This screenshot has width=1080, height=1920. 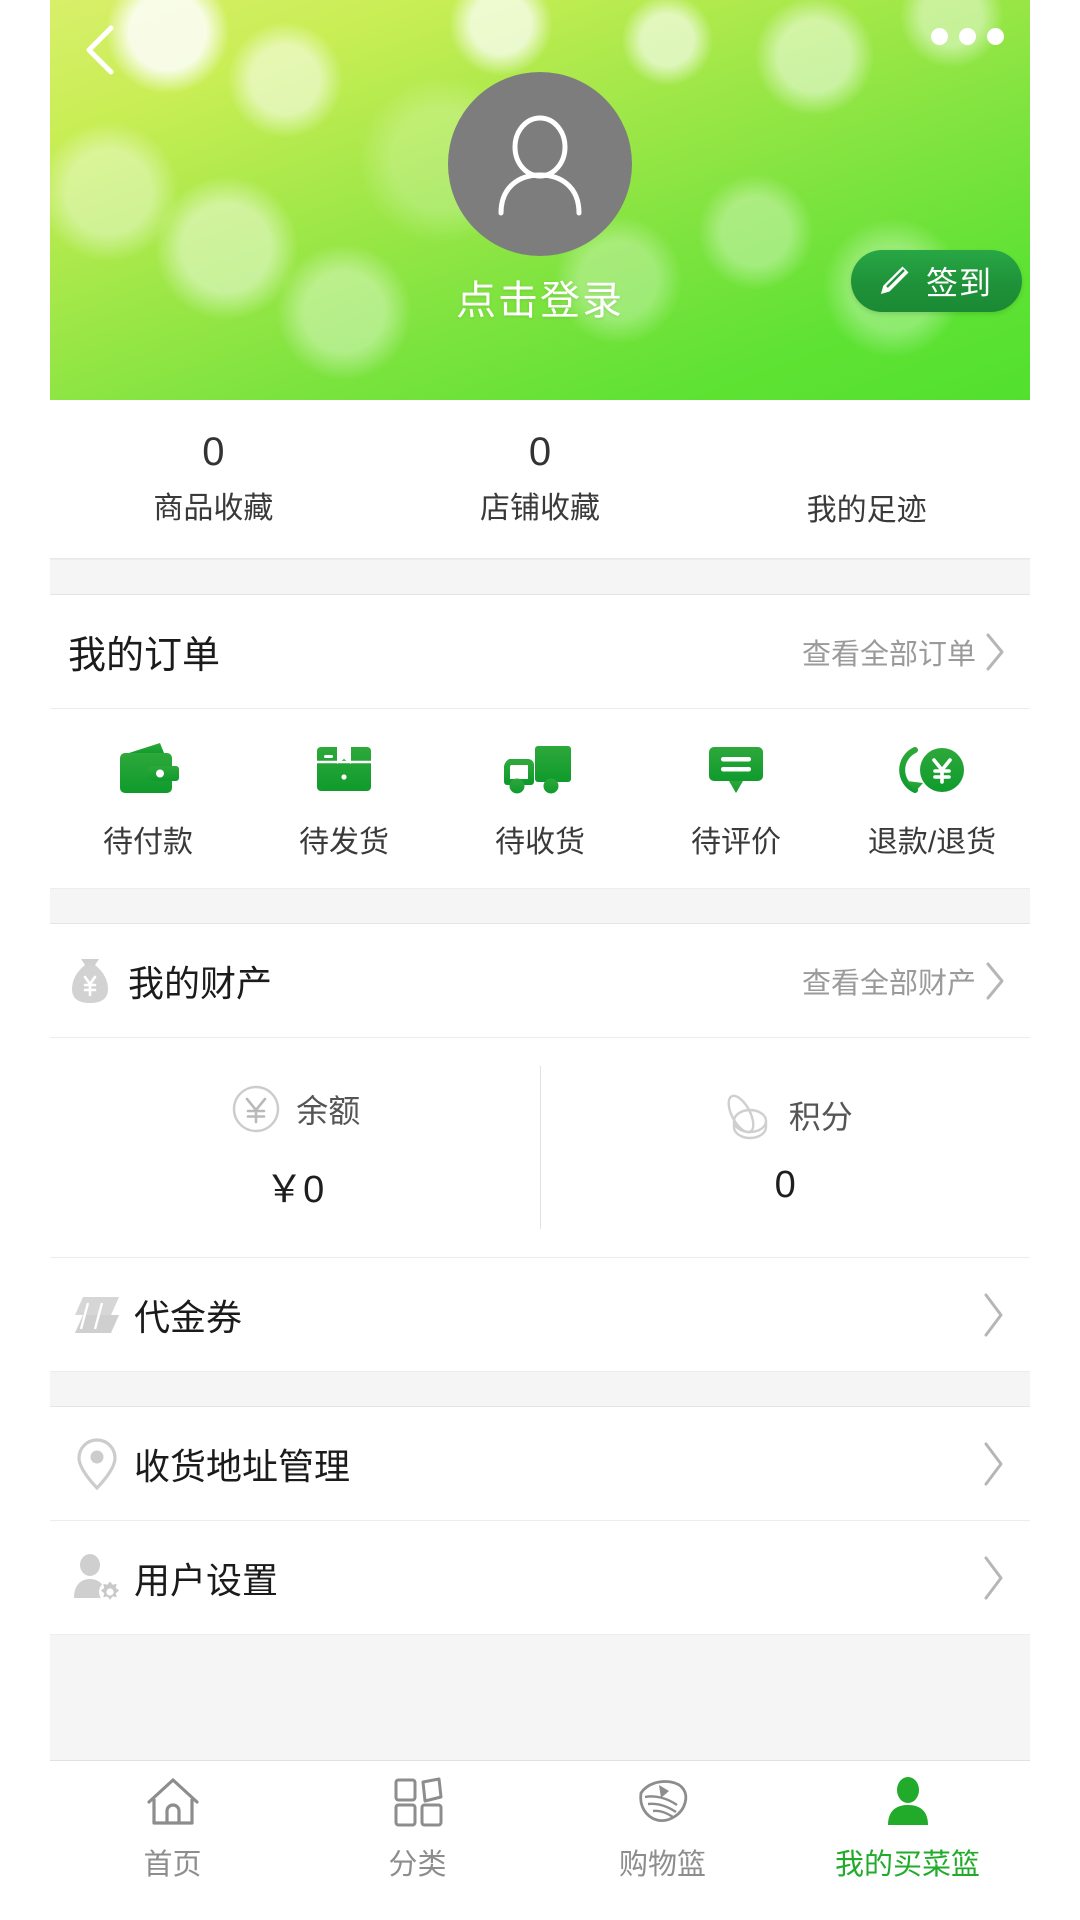 I want to click on user-gear-icon, so click(x=97, y=1578).